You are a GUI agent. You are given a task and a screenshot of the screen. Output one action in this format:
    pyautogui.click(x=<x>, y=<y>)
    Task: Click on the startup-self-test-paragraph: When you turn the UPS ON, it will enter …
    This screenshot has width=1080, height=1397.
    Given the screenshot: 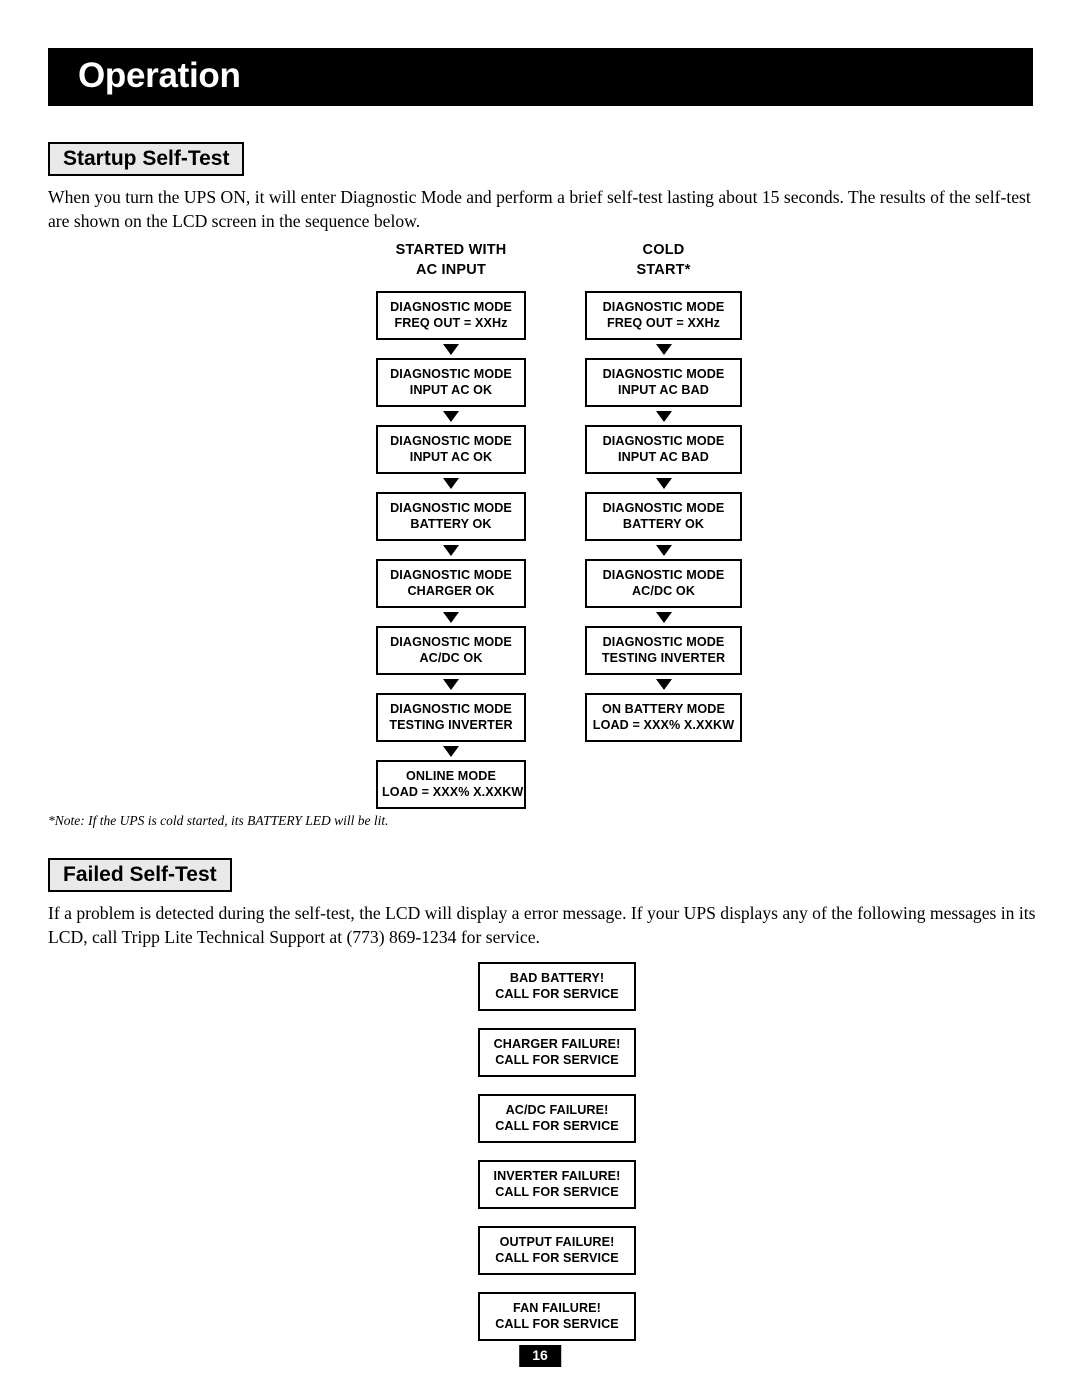 What is the action you would take?
    pyautogui.click(x=539, y=209)
    